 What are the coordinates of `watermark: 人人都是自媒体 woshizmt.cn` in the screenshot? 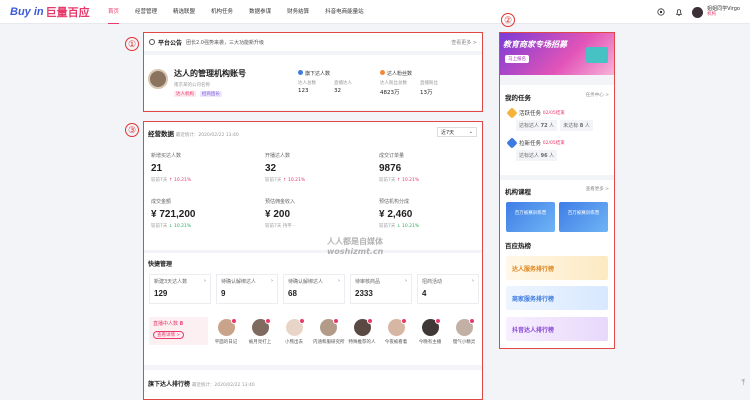 It's located at (355, 246).